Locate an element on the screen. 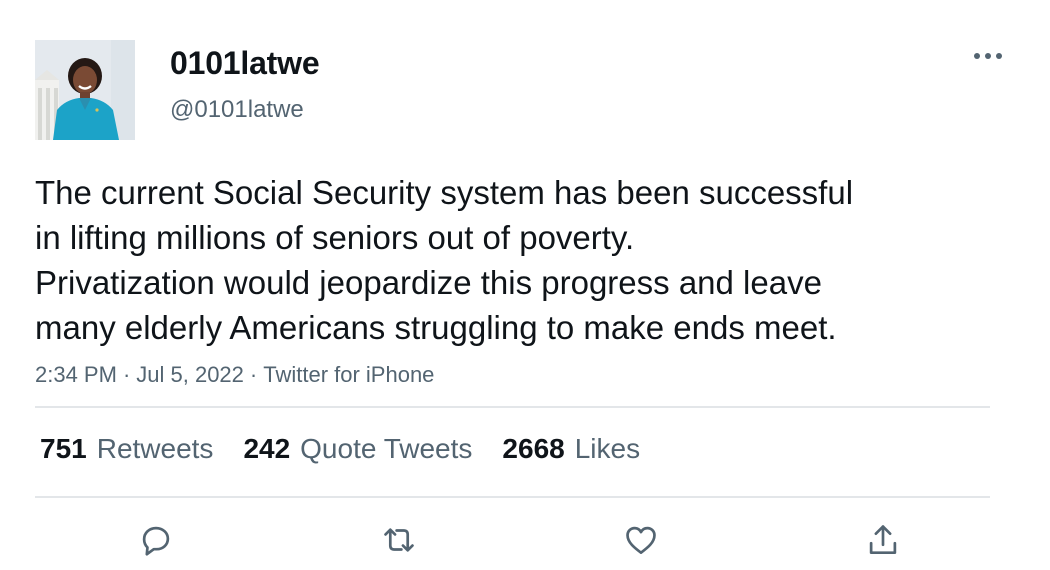  retweet-button is located at coordinates (399, 540).